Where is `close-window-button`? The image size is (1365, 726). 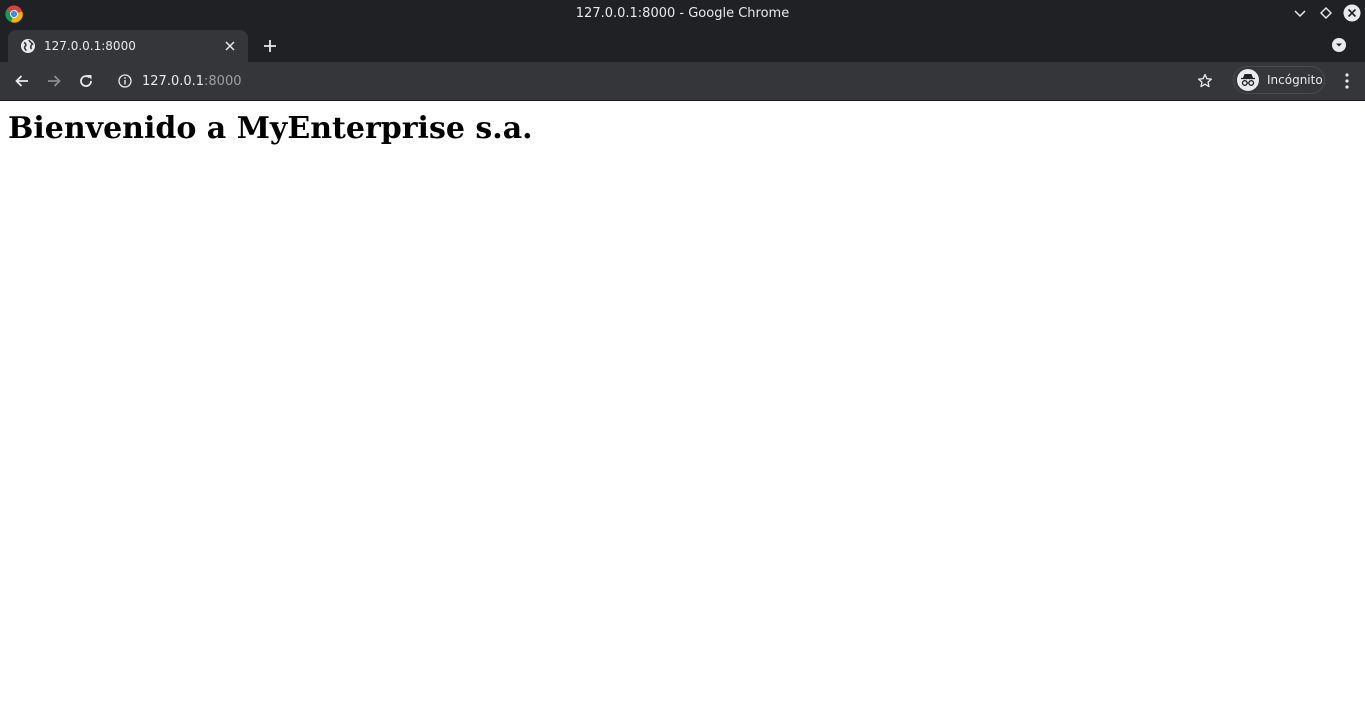
close-window-button is located at coordinates (1352, 13).